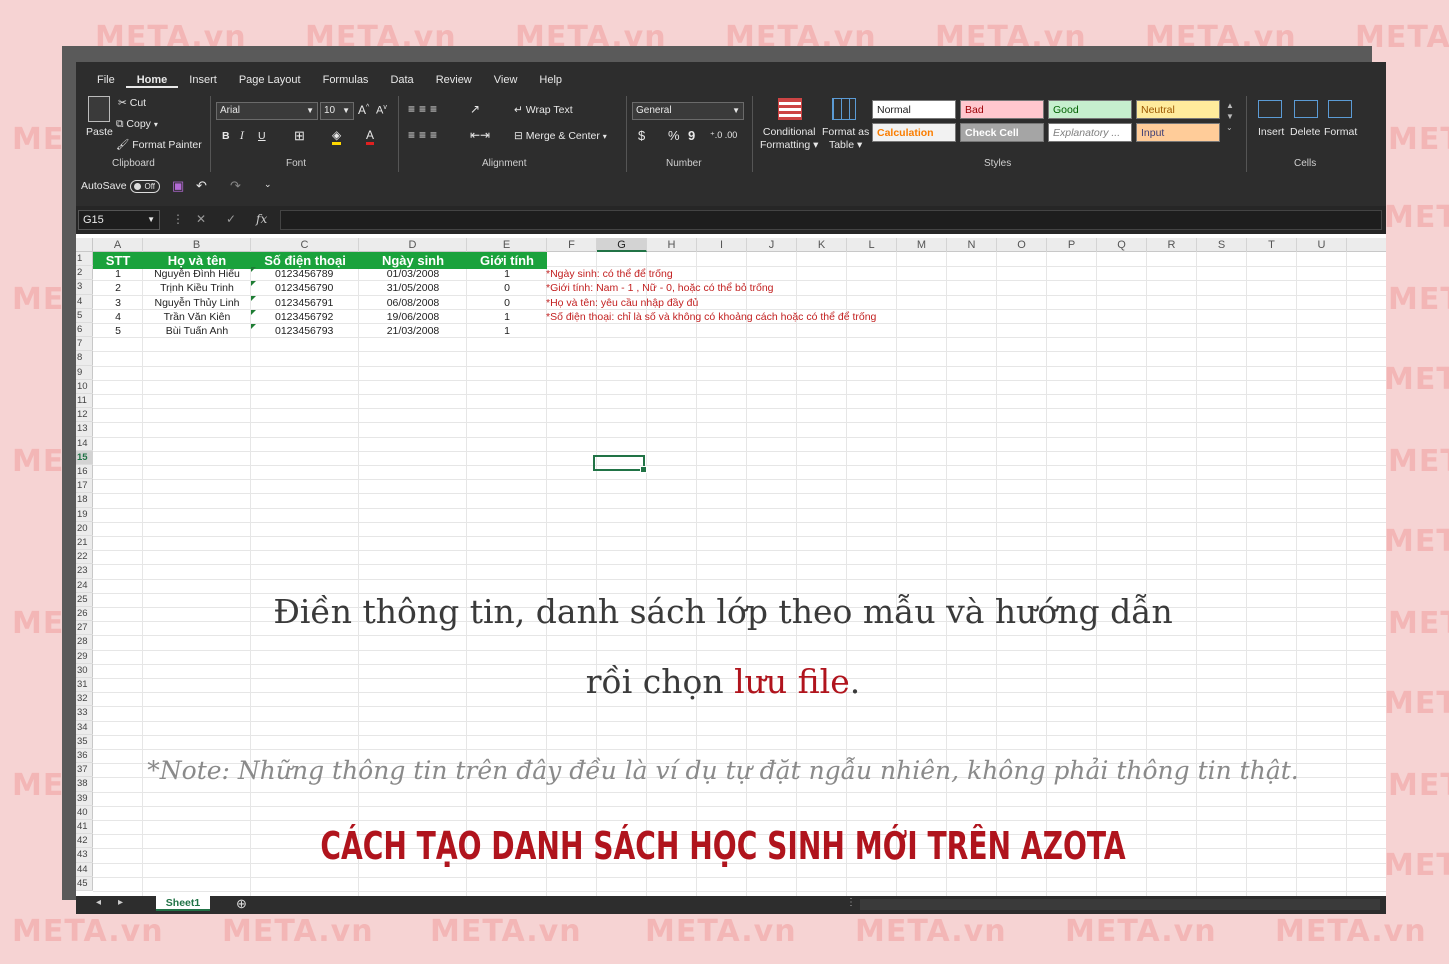  I want to click on row-header: 33, so click(84, 713).